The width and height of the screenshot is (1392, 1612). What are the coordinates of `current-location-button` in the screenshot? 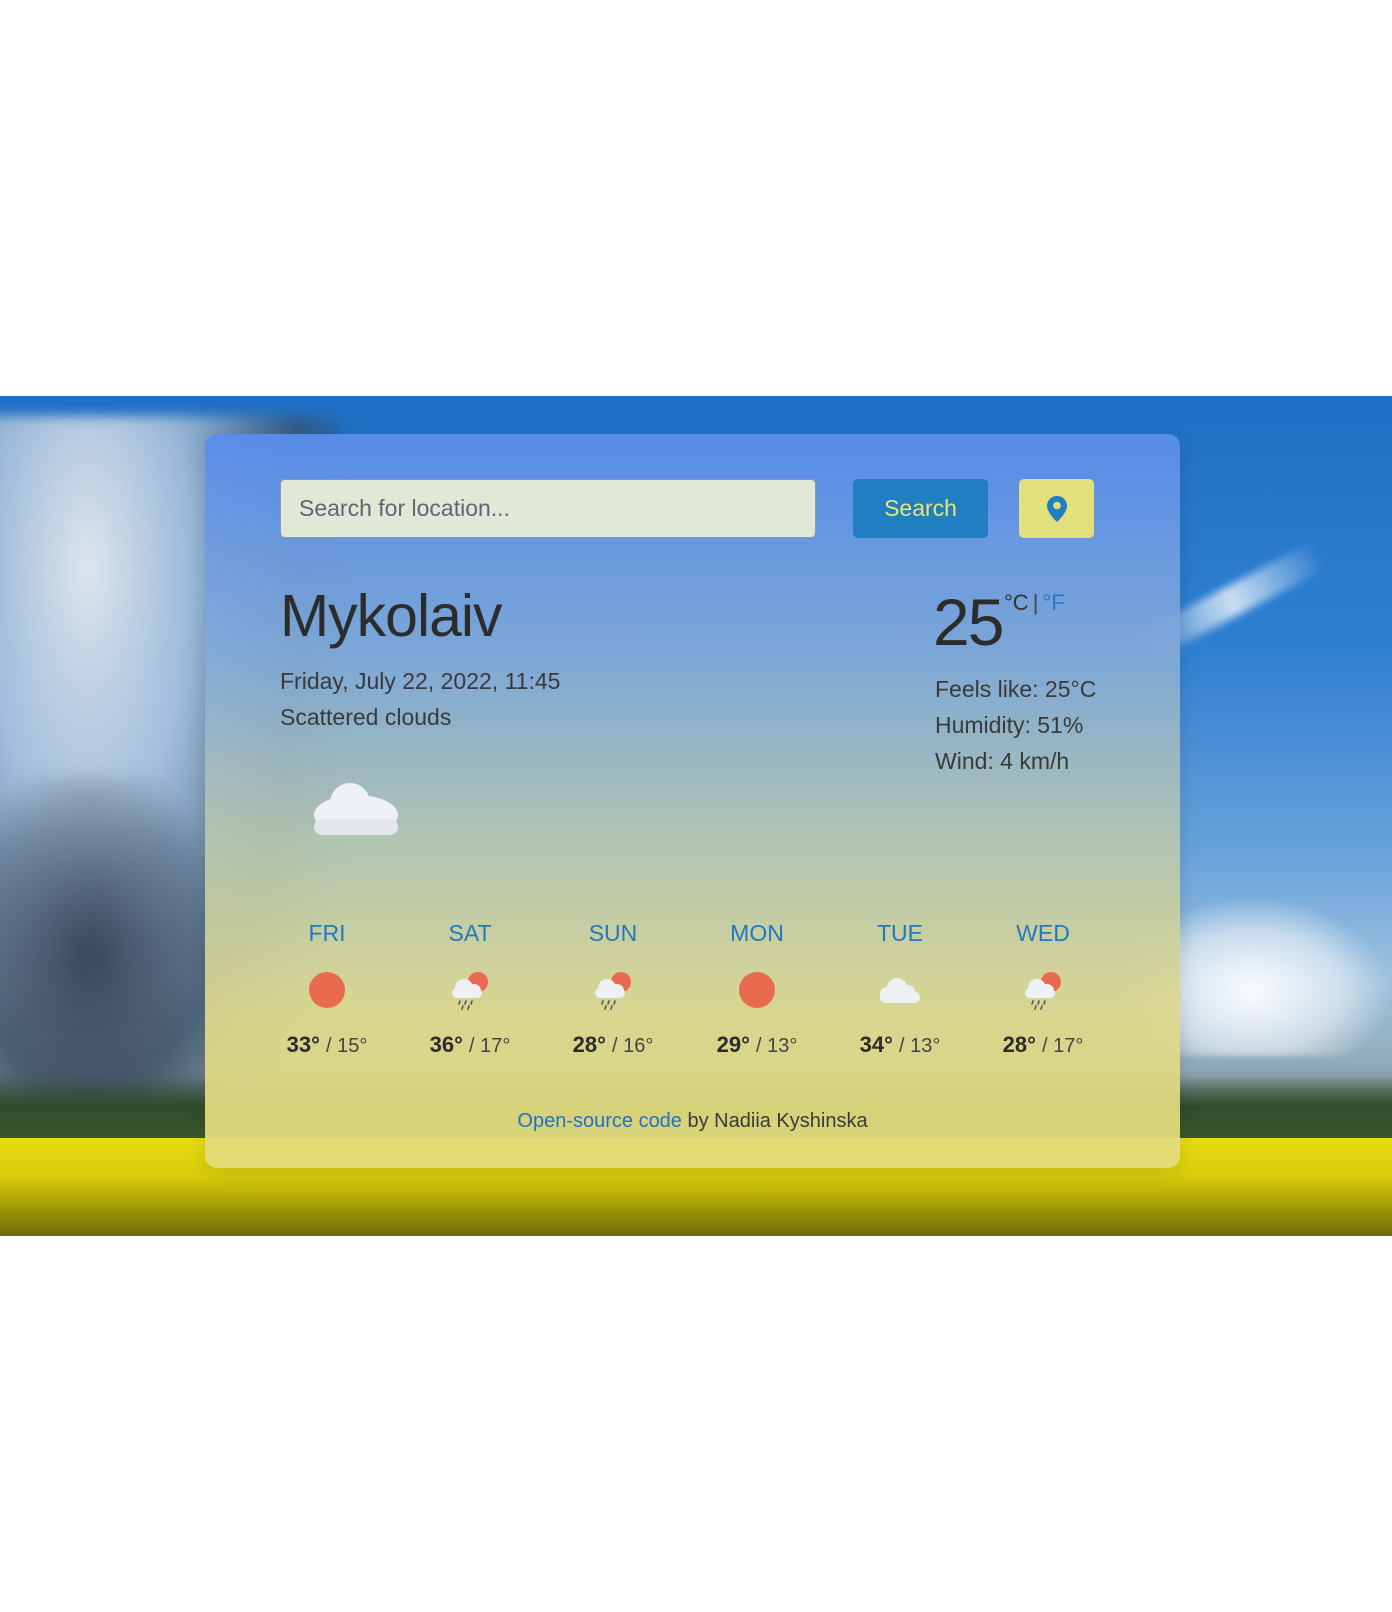 It's located at (1056, 508).